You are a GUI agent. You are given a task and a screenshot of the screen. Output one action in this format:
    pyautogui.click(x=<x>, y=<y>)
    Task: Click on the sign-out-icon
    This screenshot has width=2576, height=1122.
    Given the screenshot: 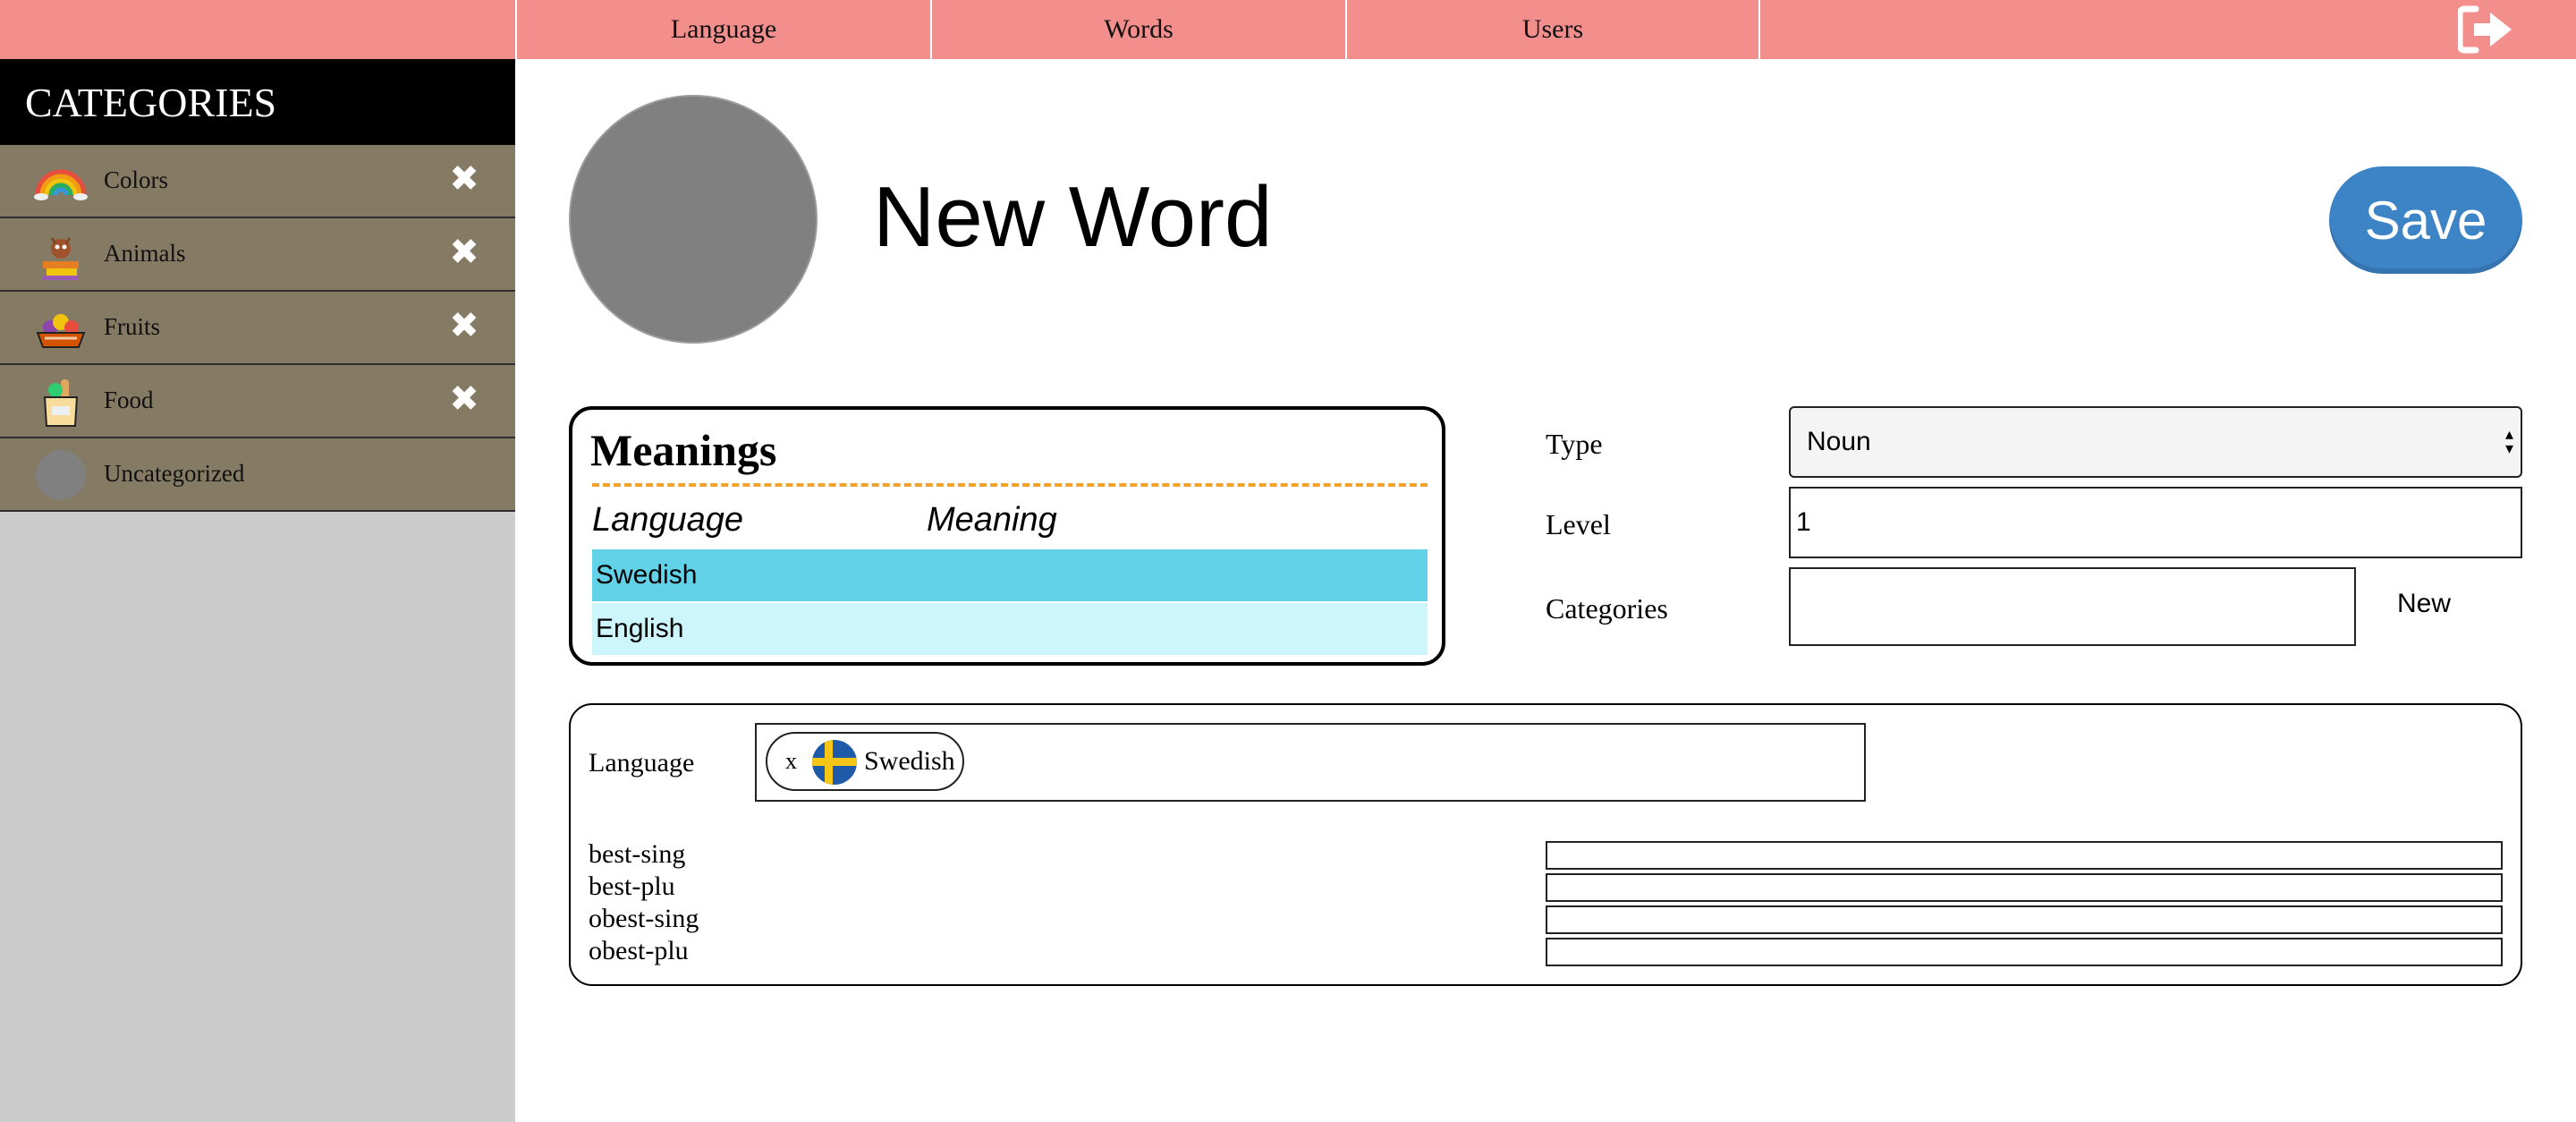 What is the action you would take?
    pyautogui.click(x=2485, y=29)
    